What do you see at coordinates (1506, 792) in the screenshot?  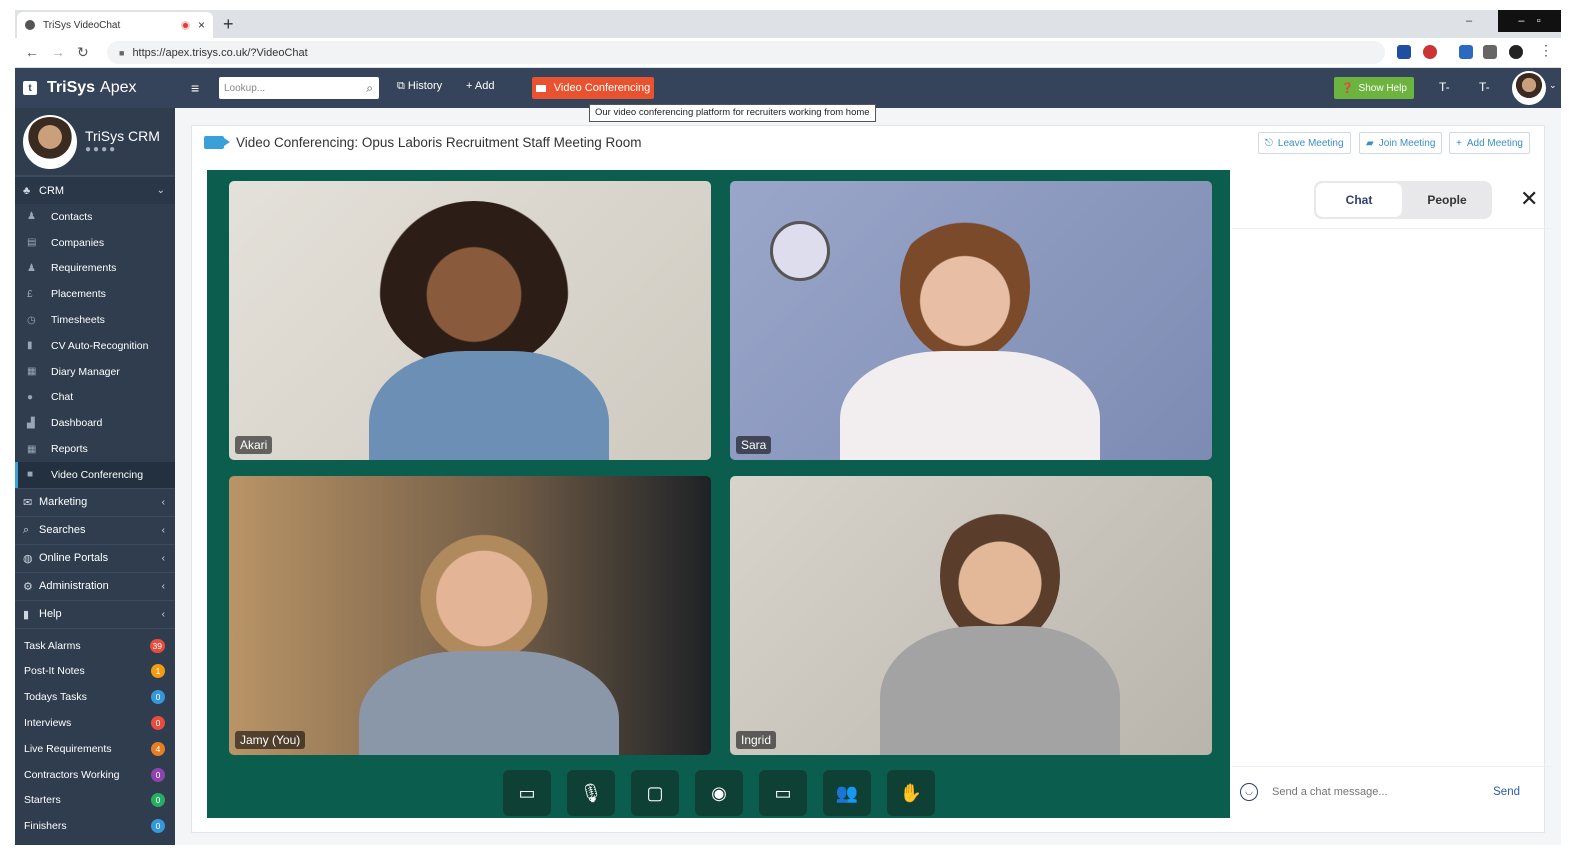 I see `send-button: Send` at bounding box center [1506, 792].